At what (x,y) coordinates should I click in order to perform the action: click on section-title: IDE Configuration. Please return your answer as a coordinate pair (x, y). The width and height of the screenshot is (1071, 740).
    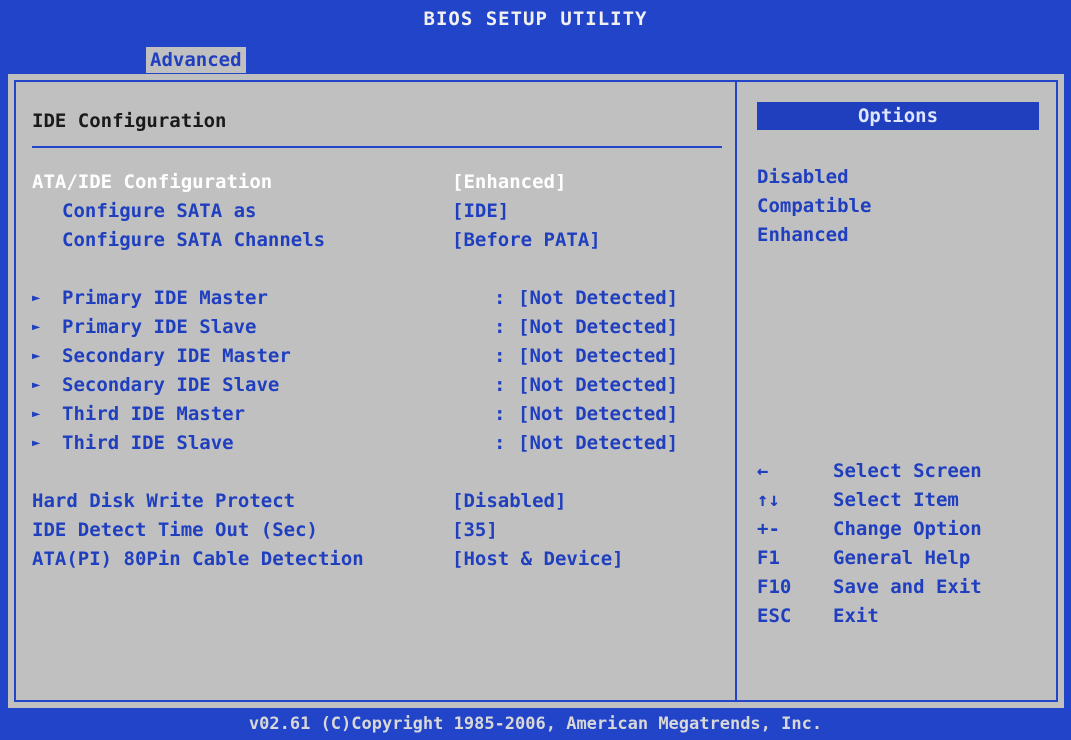
    Looking at the image, I should click on (129, 121).